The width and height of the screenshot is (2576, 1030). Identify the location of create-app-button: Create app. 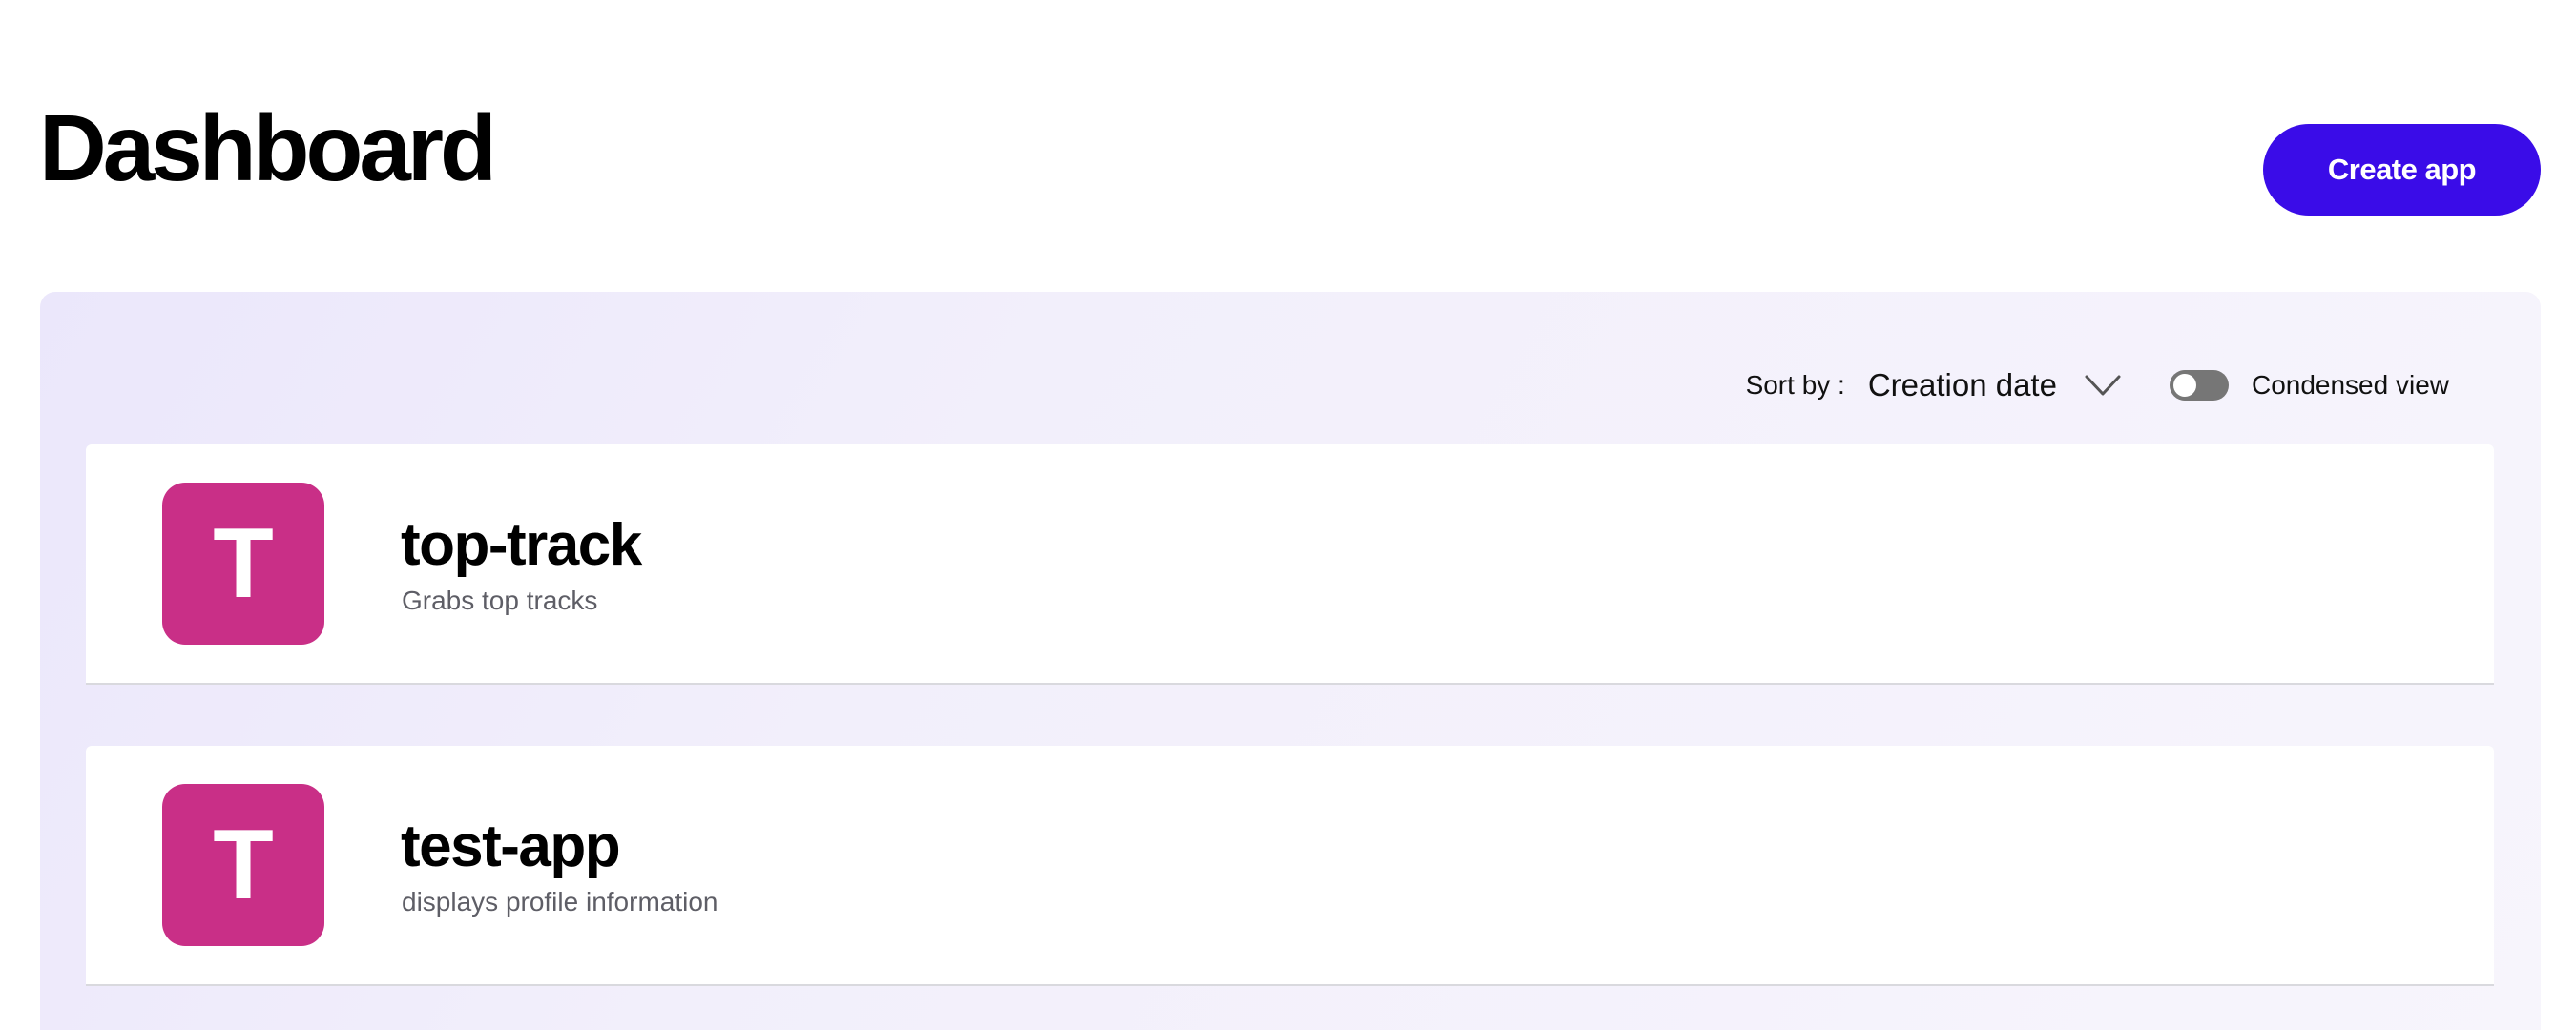
(2402, 170).